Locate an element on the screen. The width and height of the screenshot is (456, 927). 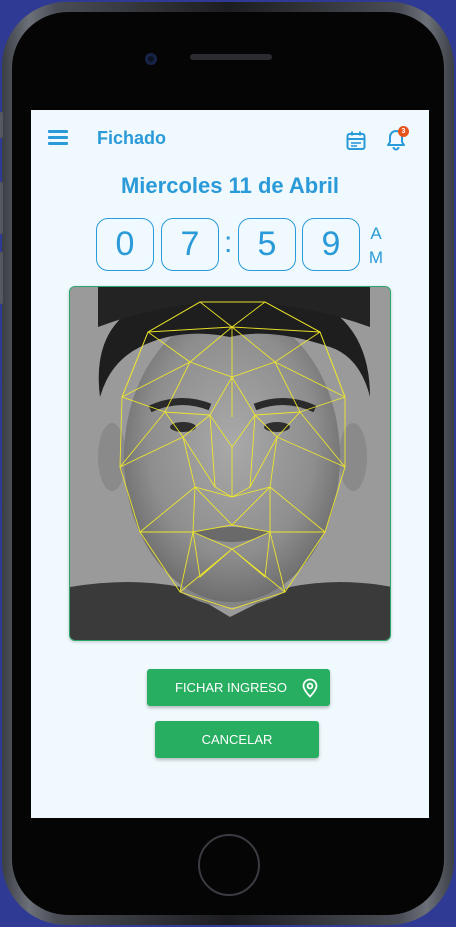
front-camera is located at coordinates (151, 59).